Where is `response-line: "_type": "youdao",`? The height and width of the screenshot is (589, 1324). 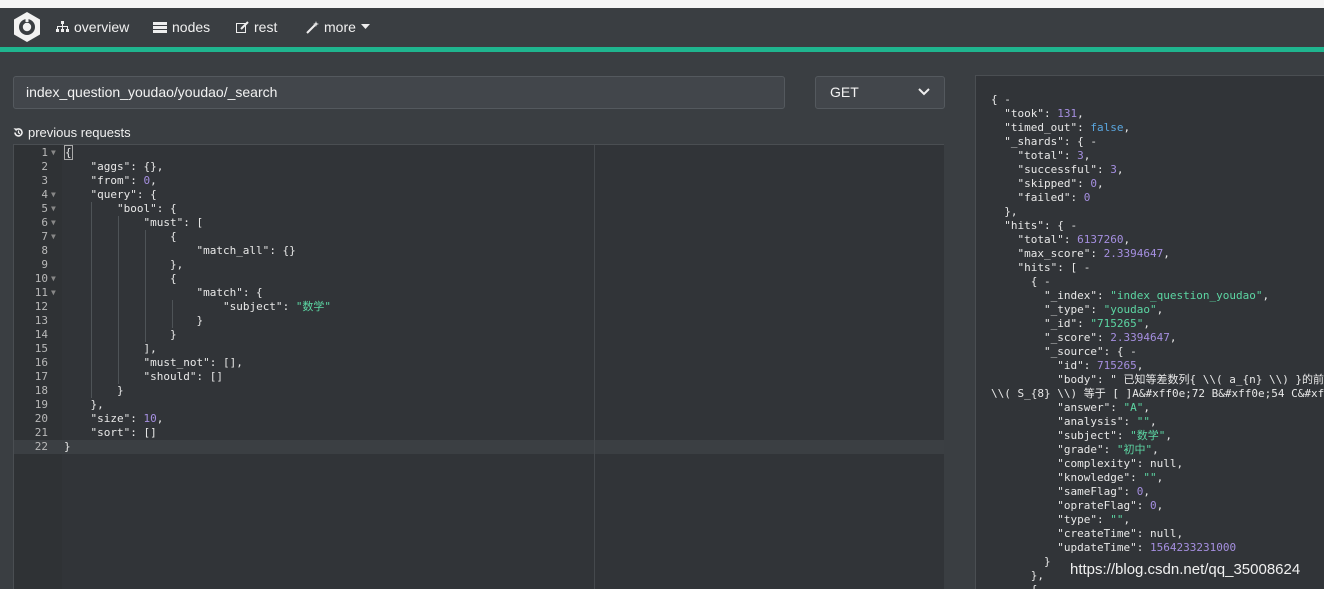
response-line: "_type": "youdao", is located at coordinates (1103, 309).